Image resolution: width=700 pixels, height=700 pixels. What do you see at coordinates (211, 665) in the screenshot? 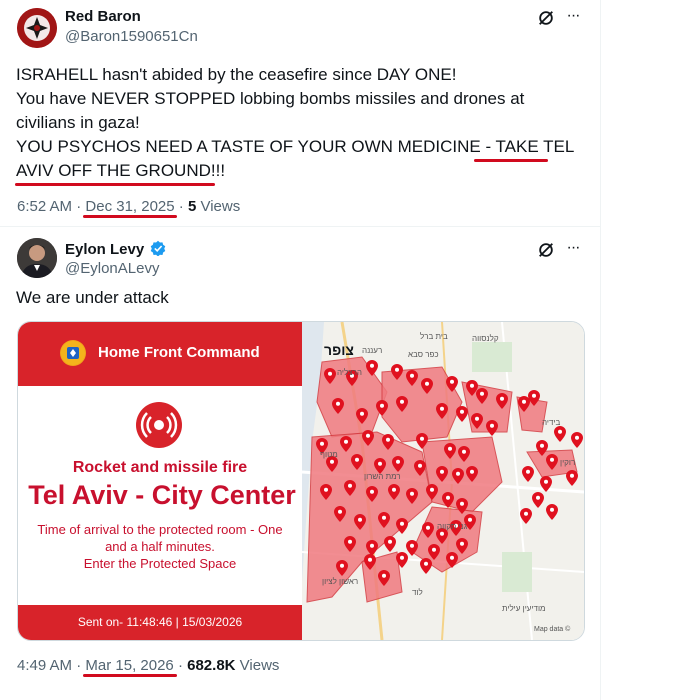
I see `views-count: 682.8K` at bounding box center [211, 665].